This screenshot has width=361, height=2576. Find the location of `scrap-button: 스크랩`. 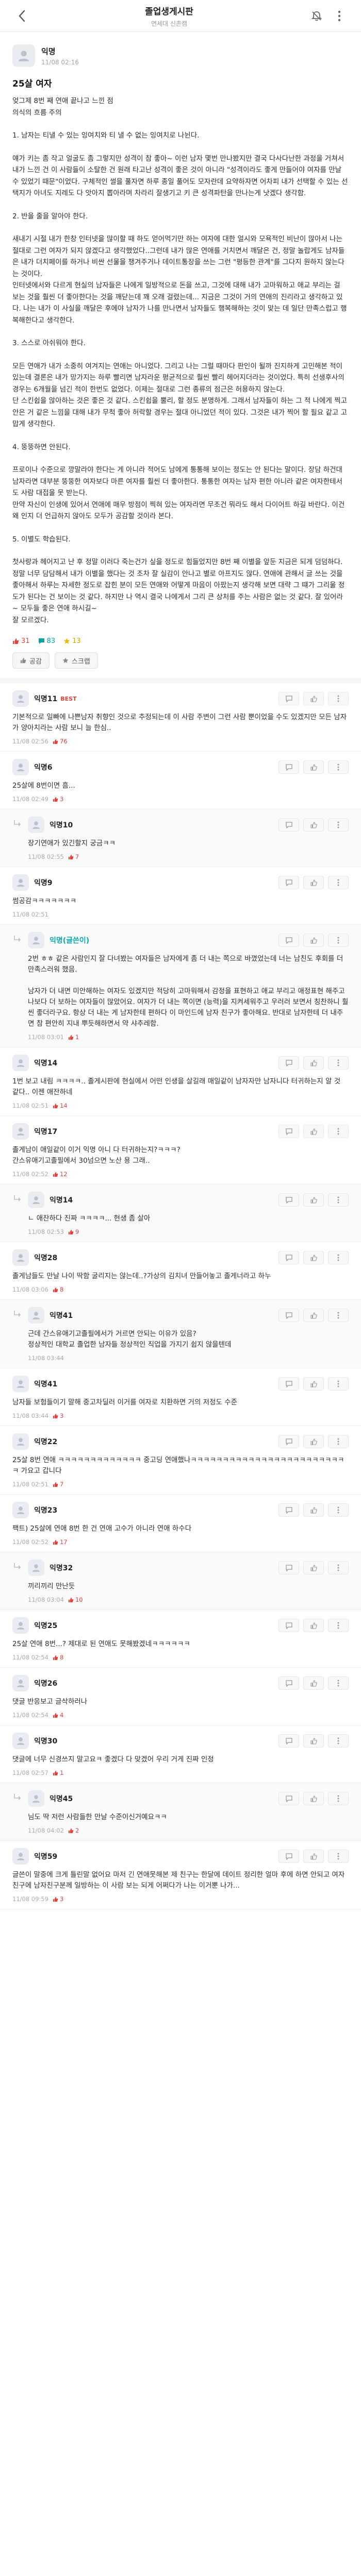

scrap-button: 스크랩 is located at coordinates (76, 660).